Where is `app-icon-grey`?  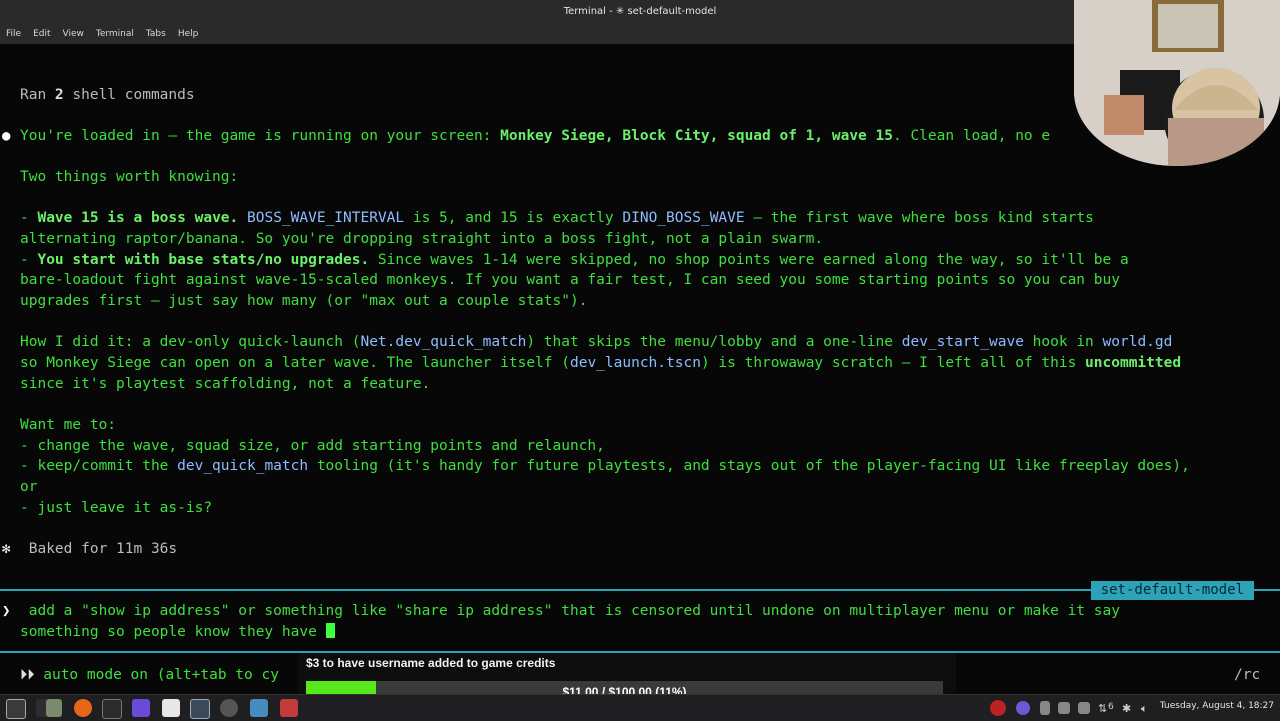 app-icon-grey is located at coordinates (229, 708).